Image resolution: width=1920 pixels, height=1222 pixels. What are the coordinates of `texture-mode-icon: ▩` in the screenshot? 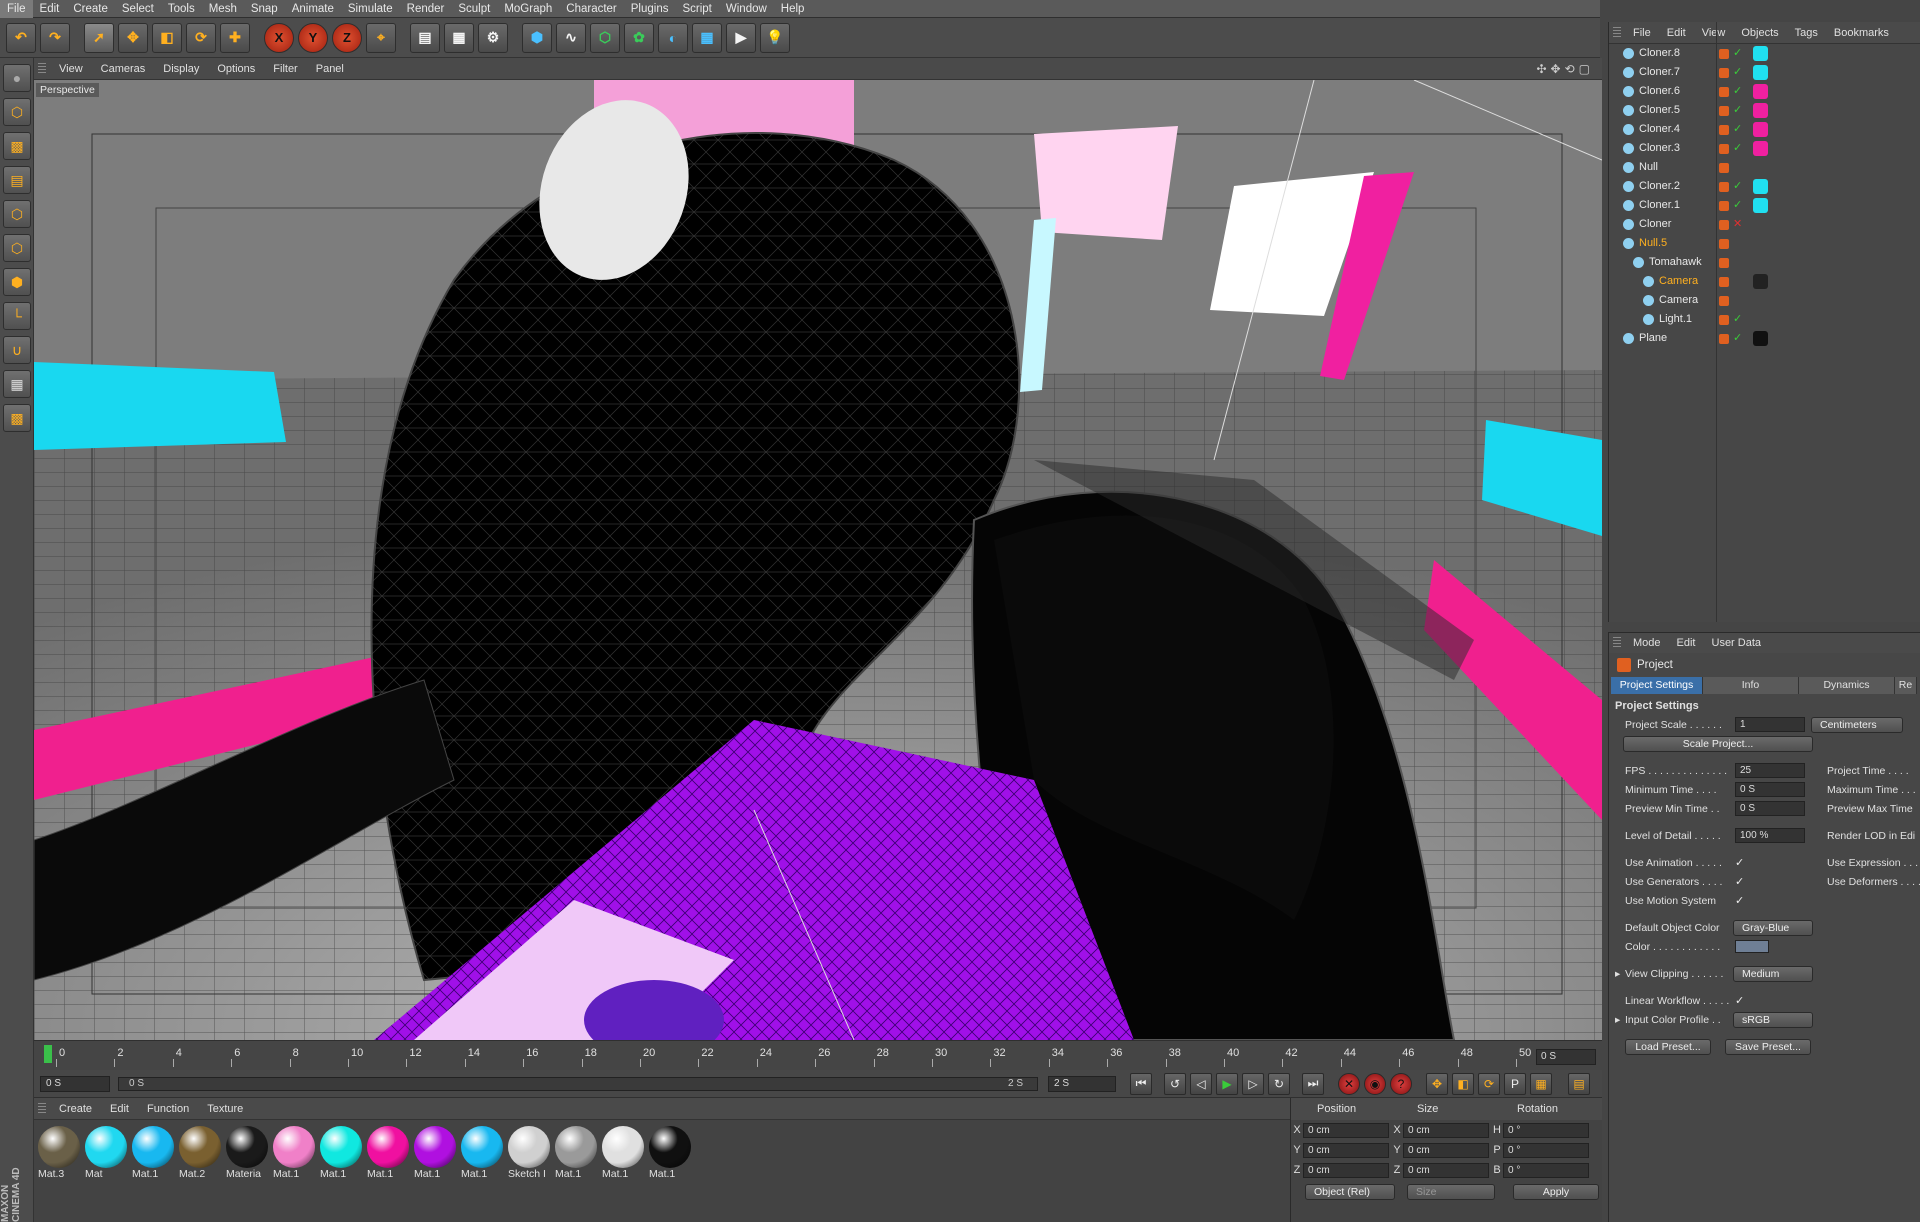 It's located at (17, 146).